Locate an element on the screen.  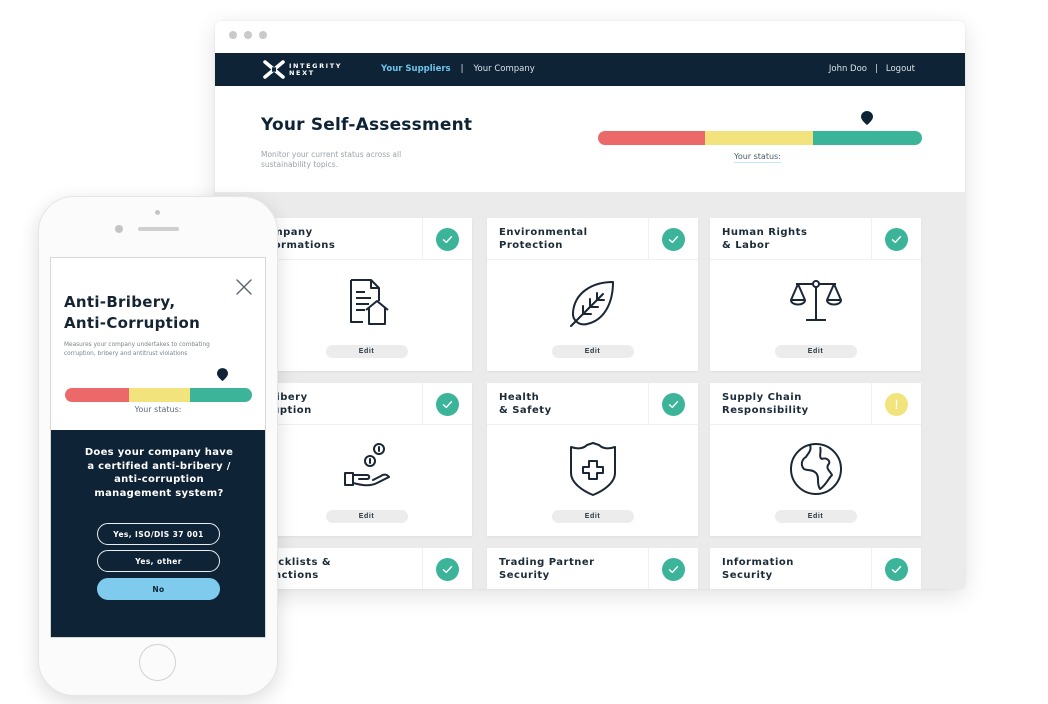
topic-card-information-security: Information Security is located at coordinates (815, 568).